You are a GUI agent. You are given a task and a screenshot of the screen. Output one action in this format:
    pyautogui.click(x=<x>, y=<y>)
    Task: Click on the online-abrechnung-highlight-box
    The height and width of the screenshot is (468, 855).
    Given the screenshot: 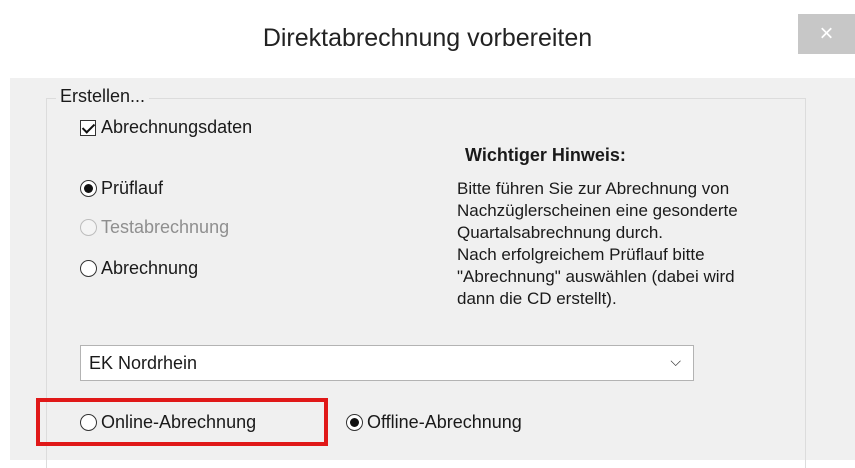 What is the action you would take?
    pyautogui.click(x=182, y=422)
    